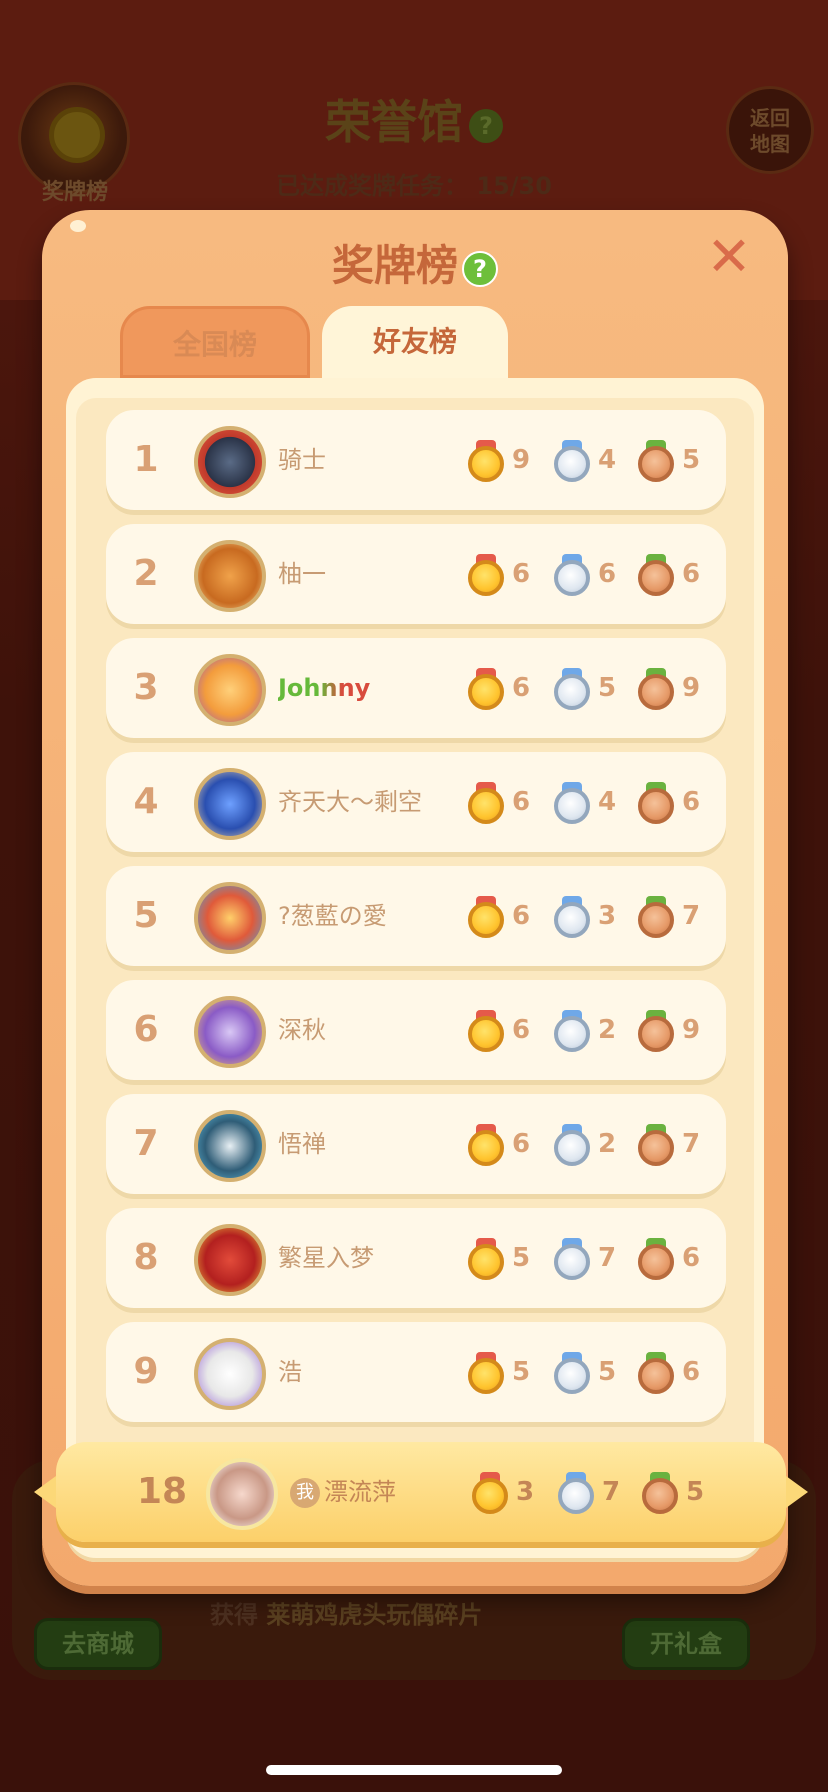  Describe the element at coordinates (360, 1492) in the screenshot. I see `my-player-name: 漂流萍` at that location.